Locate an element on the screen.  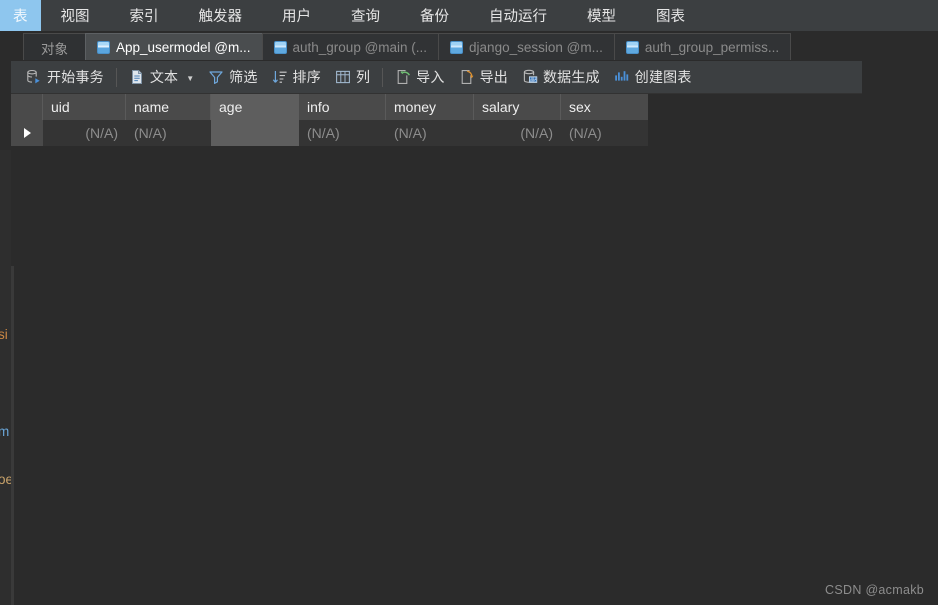
left-panel-text-fragment: si is located at coordinates (4, 334).